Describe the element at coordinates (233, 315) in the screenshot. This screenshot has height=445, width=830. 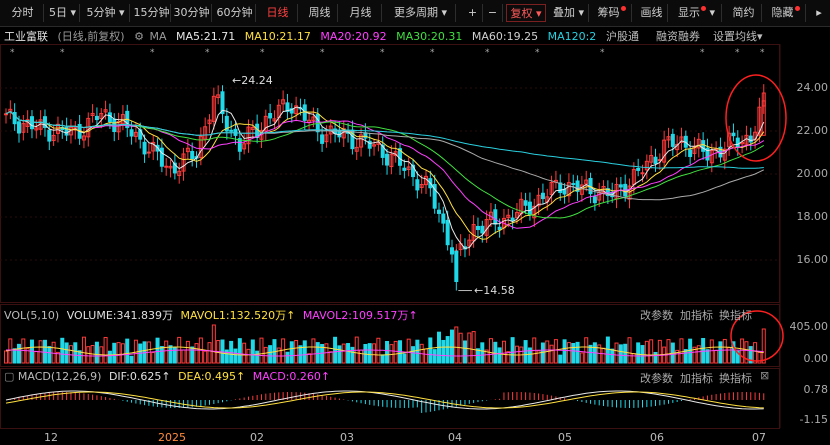
I see `mavol1-value: MAVOL1:132.520万` at that location.